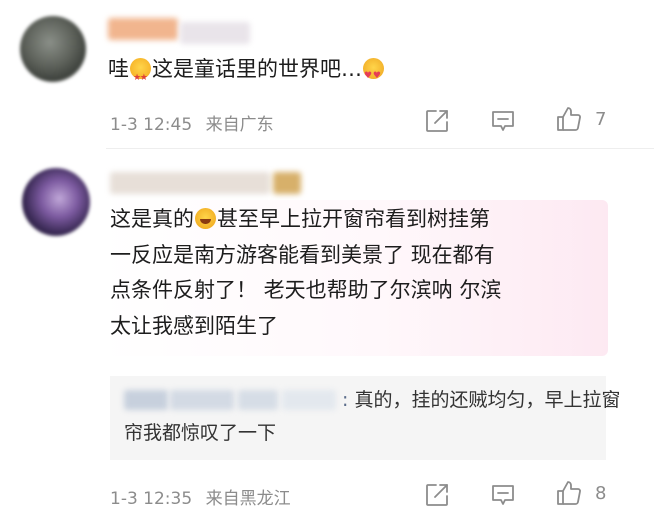 The width and height of the screenshot is (654, 516). What do you see at coordinates (239, 125) in the screenshot?
I see `location: 来自广东` at bounding box center [239, 125].